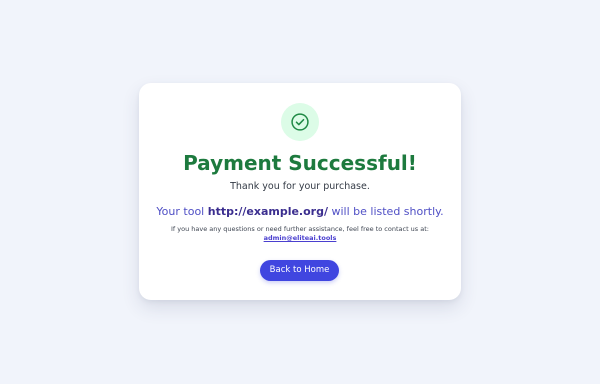  Describe the element at coordinates (300, 163) in the screenshot. I see `page-title: Payment Successful!` at that location.